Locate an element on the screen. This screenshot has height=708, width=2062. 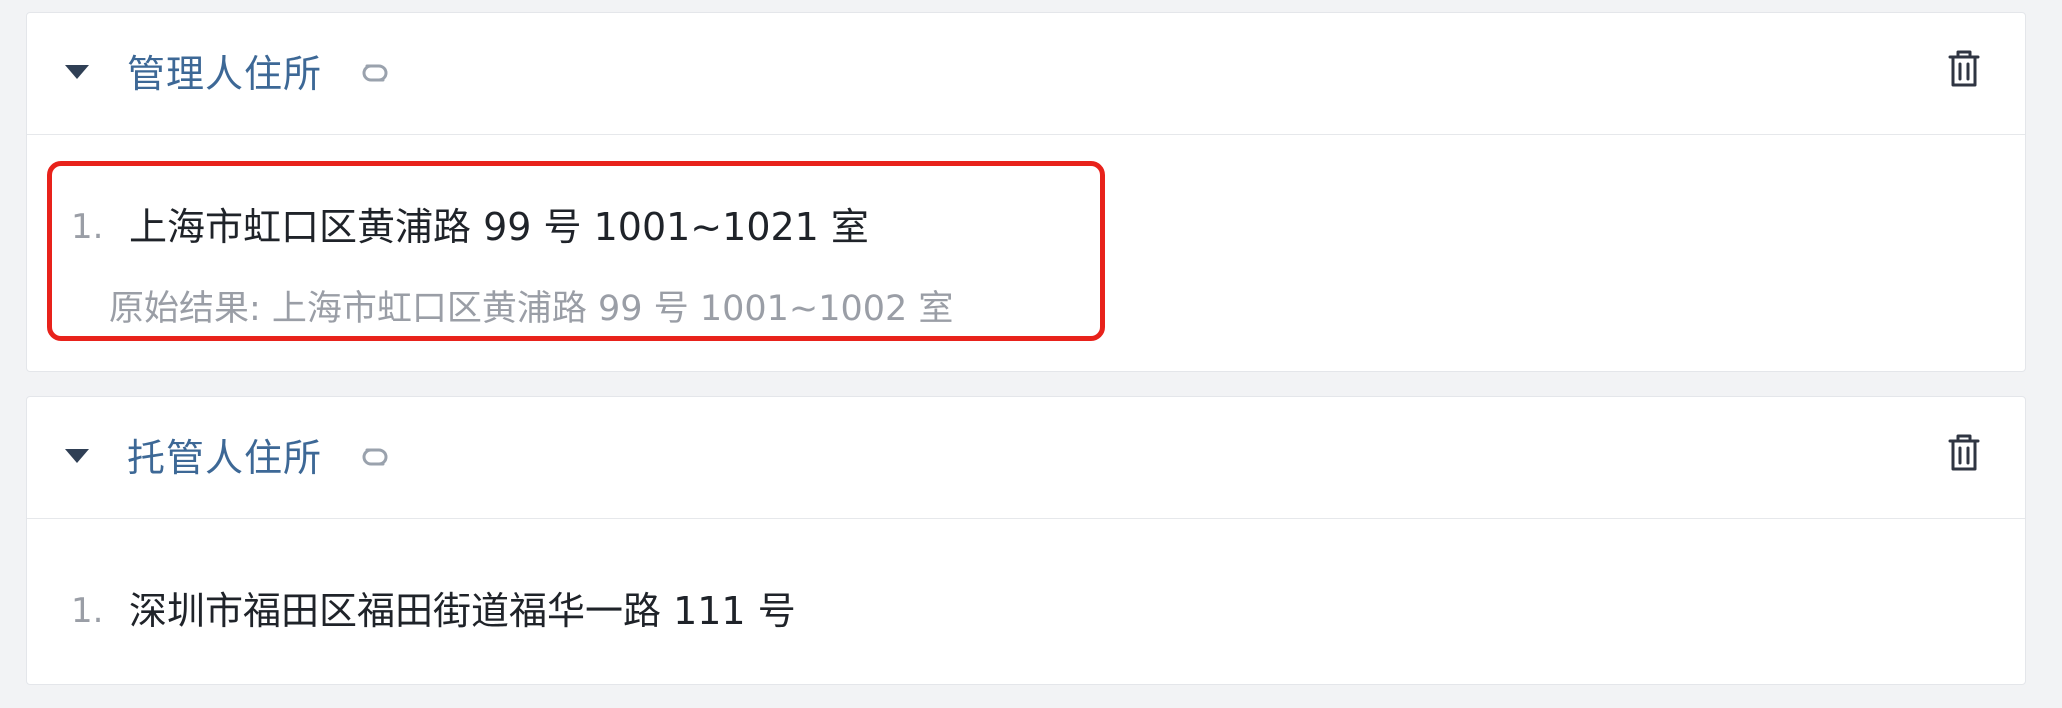
highlight-box is located at coordinates (576, 251).